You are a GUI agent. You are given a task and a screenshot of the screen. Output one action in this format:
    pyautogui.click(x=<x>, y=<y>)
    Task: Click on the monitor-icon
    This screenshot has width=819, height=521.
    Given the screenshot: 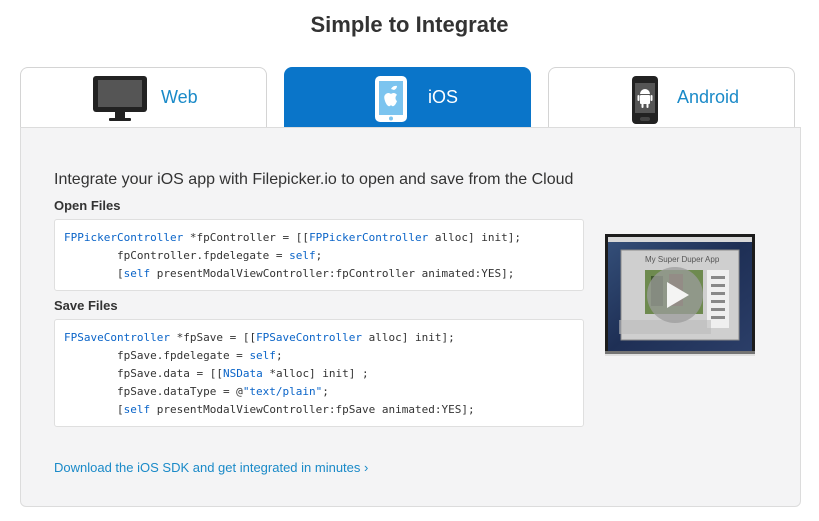 What is the action you would take?
    pyautogui.click(x=120, y=101)
    